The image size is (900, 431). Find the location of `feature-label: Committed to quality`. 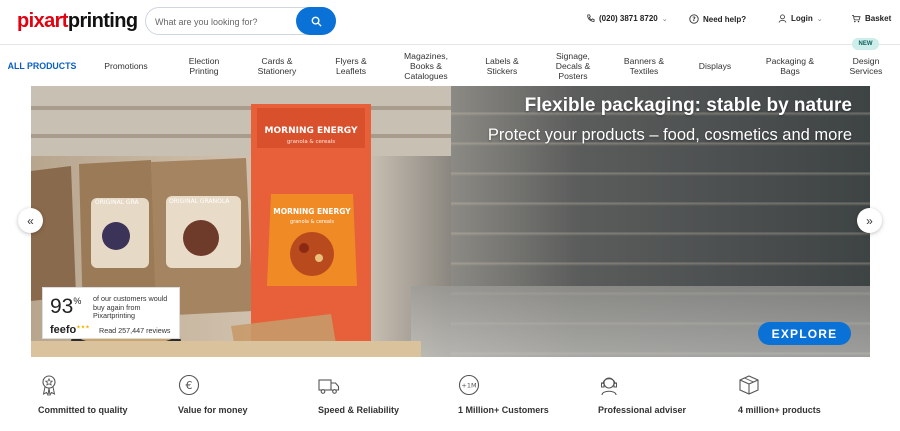

feature-label: Committed to quality is located at coordinates (83, 410).